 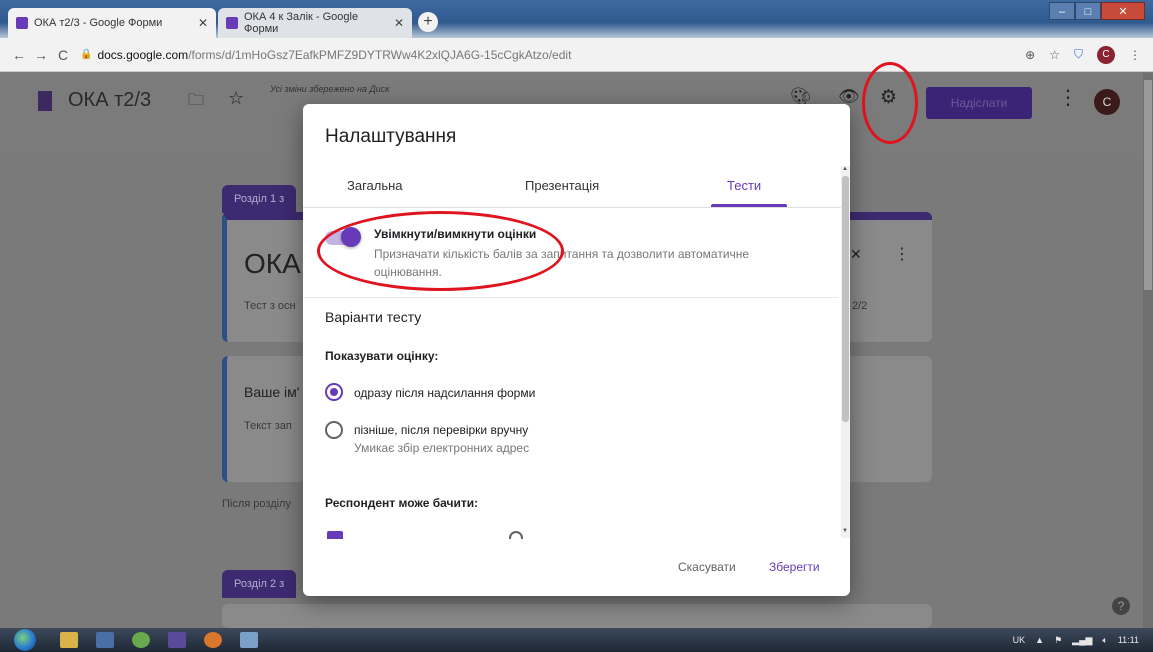 I want to click on respondent-can-see-heading: Респондент може бачити:, so click(x=402, y=503).